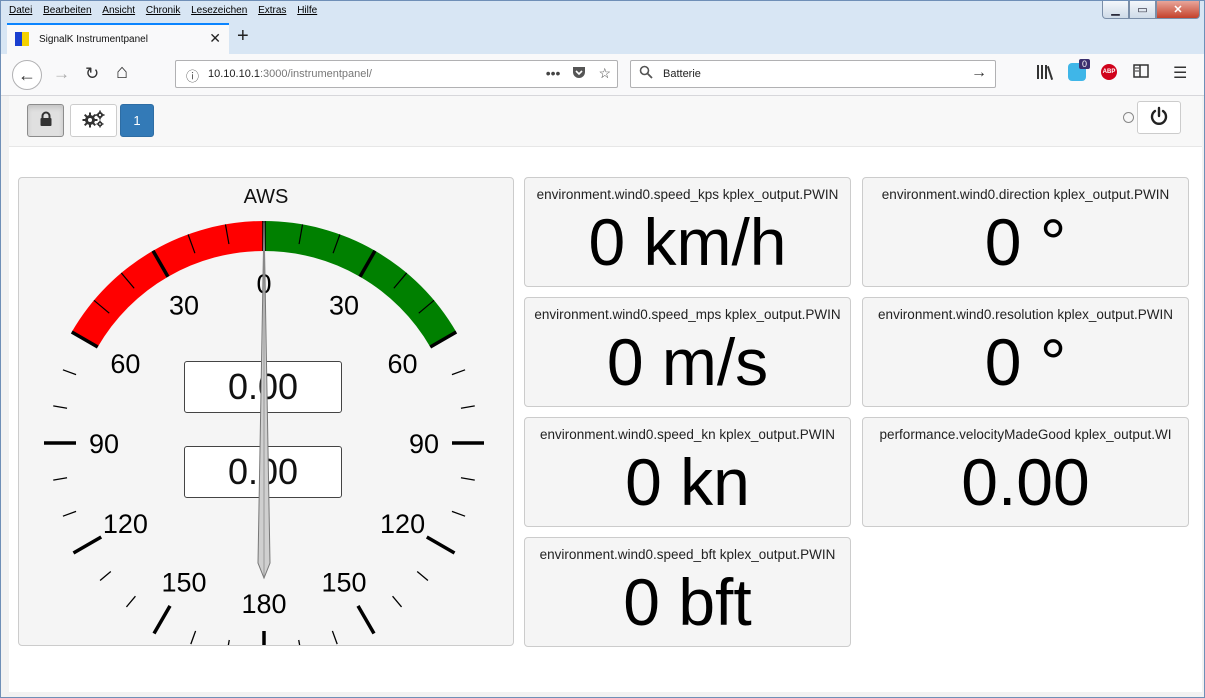 This screenshot has width=1205, height=698. What do you see at coordinates (1178, 10) in the screenshot?
I see `close-window-button: ✕` at bounding box center [1178, 10].